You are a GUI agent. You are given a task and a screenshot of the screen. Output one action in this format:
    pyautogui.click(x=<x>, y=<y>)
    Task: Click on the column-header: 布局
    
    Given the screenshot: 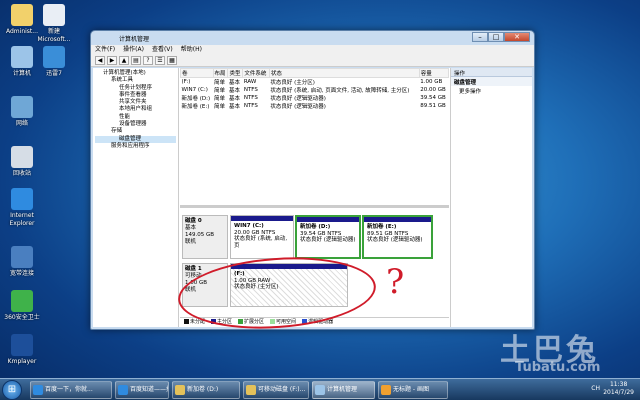 What is the action you would take?
    pyautogui.click(x=220, y=73)
    